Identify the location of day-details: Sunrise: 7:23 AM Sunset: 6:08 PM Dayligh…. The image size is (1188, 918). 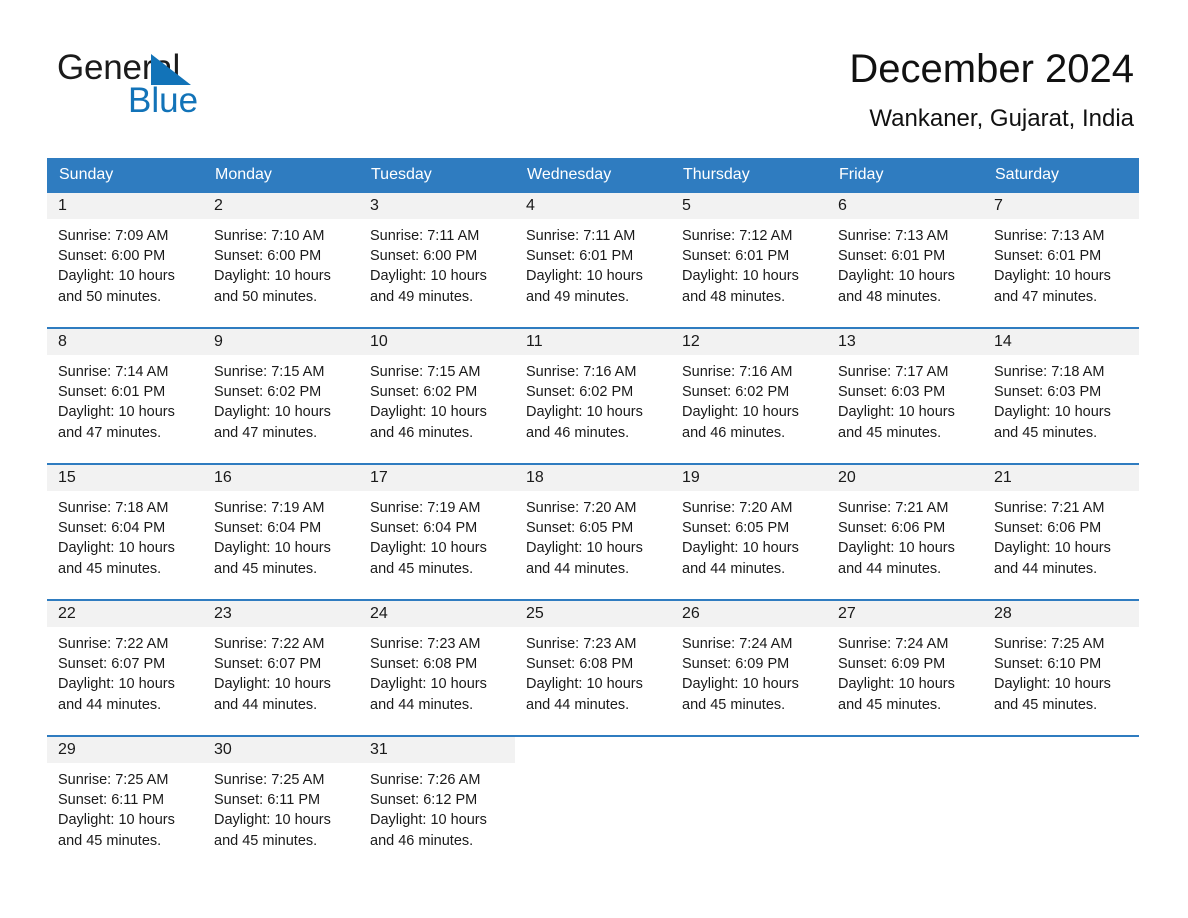
(593, 671).